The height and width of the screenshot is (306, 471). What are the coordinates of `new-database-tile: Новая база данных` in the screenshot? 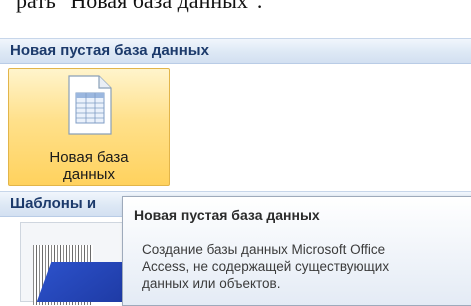 It's located at (89, 127).